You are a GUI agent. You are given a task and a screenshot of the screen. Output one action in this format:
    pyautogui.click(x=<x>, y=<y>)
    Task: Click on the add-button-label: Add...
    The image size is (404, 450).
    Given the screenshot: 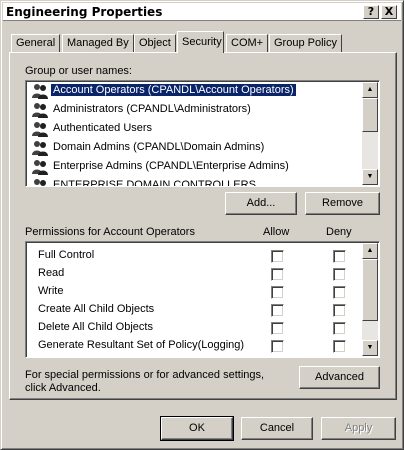 What is the action you would take?
    pyautogui.click(x=261, y=203)
    